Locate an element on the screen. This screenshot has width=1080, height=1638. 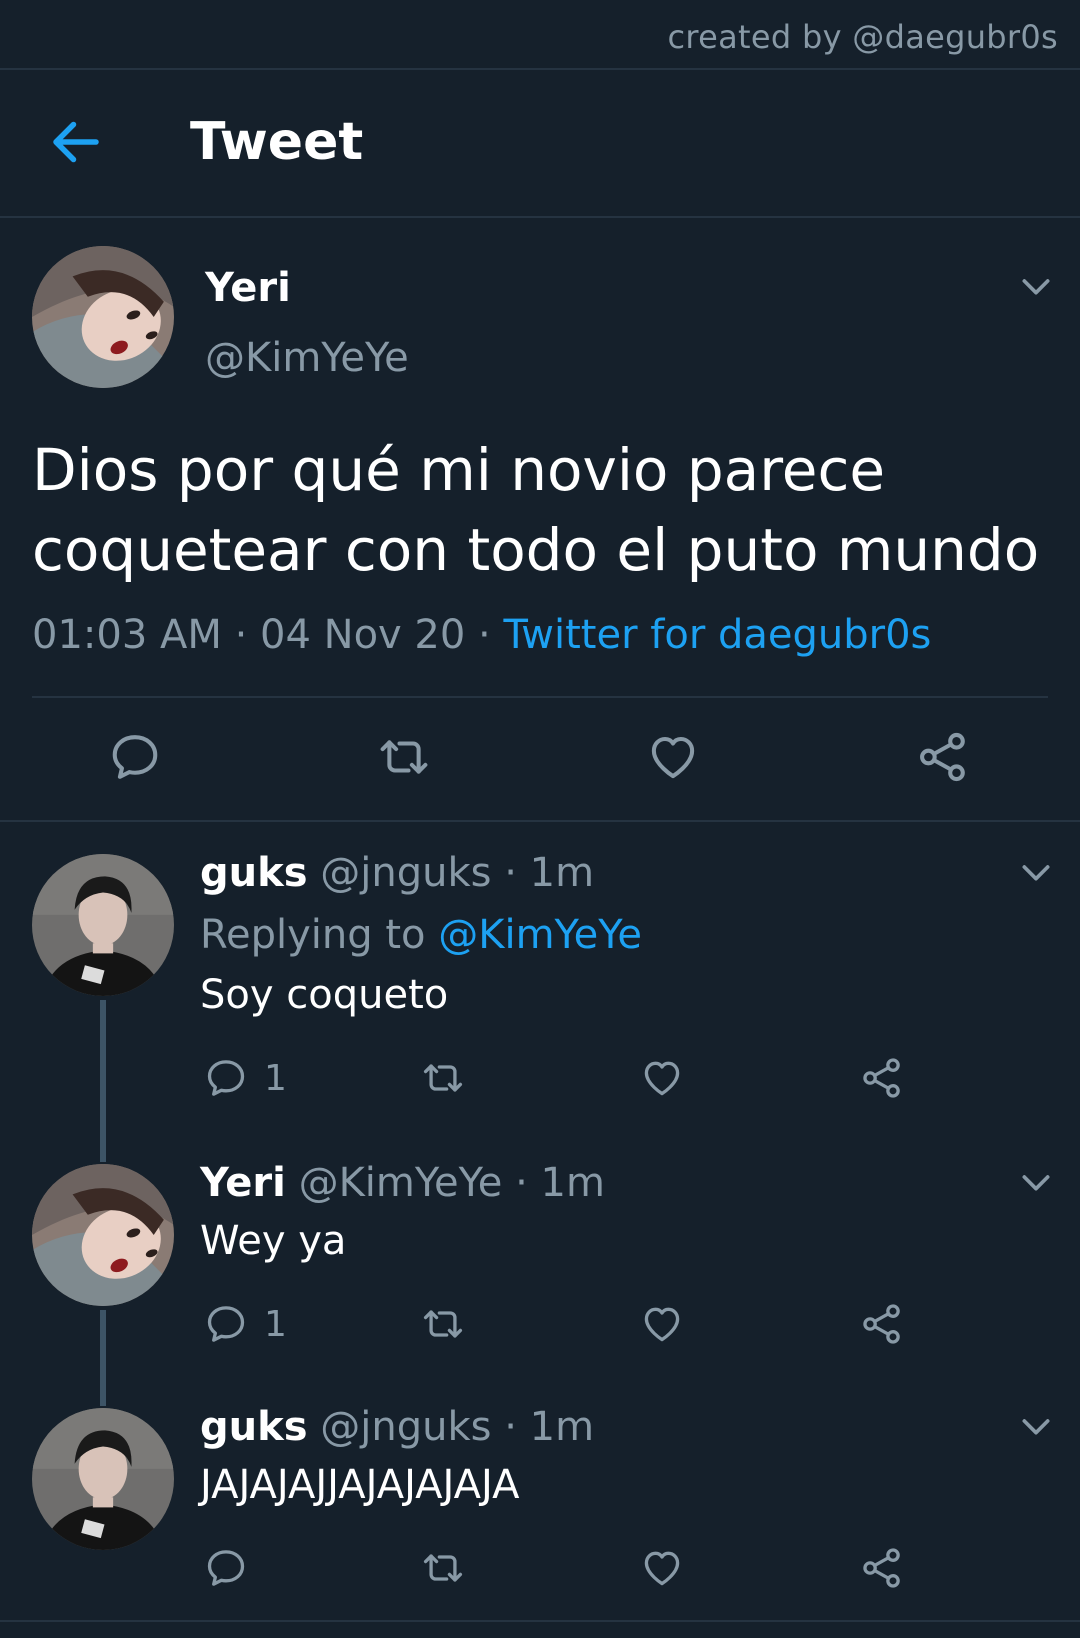
page-title: Tweet is located at coordinates (277, 142).